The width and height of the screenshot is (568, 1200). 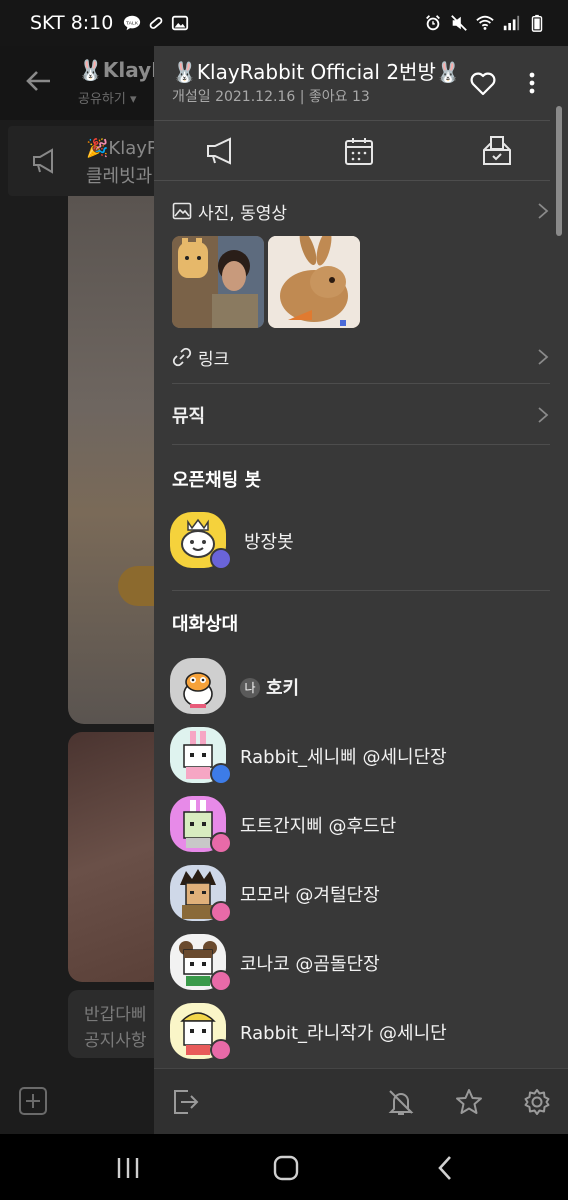 I want to click on notice-megaphone-icon, so click(x=221, y=151).